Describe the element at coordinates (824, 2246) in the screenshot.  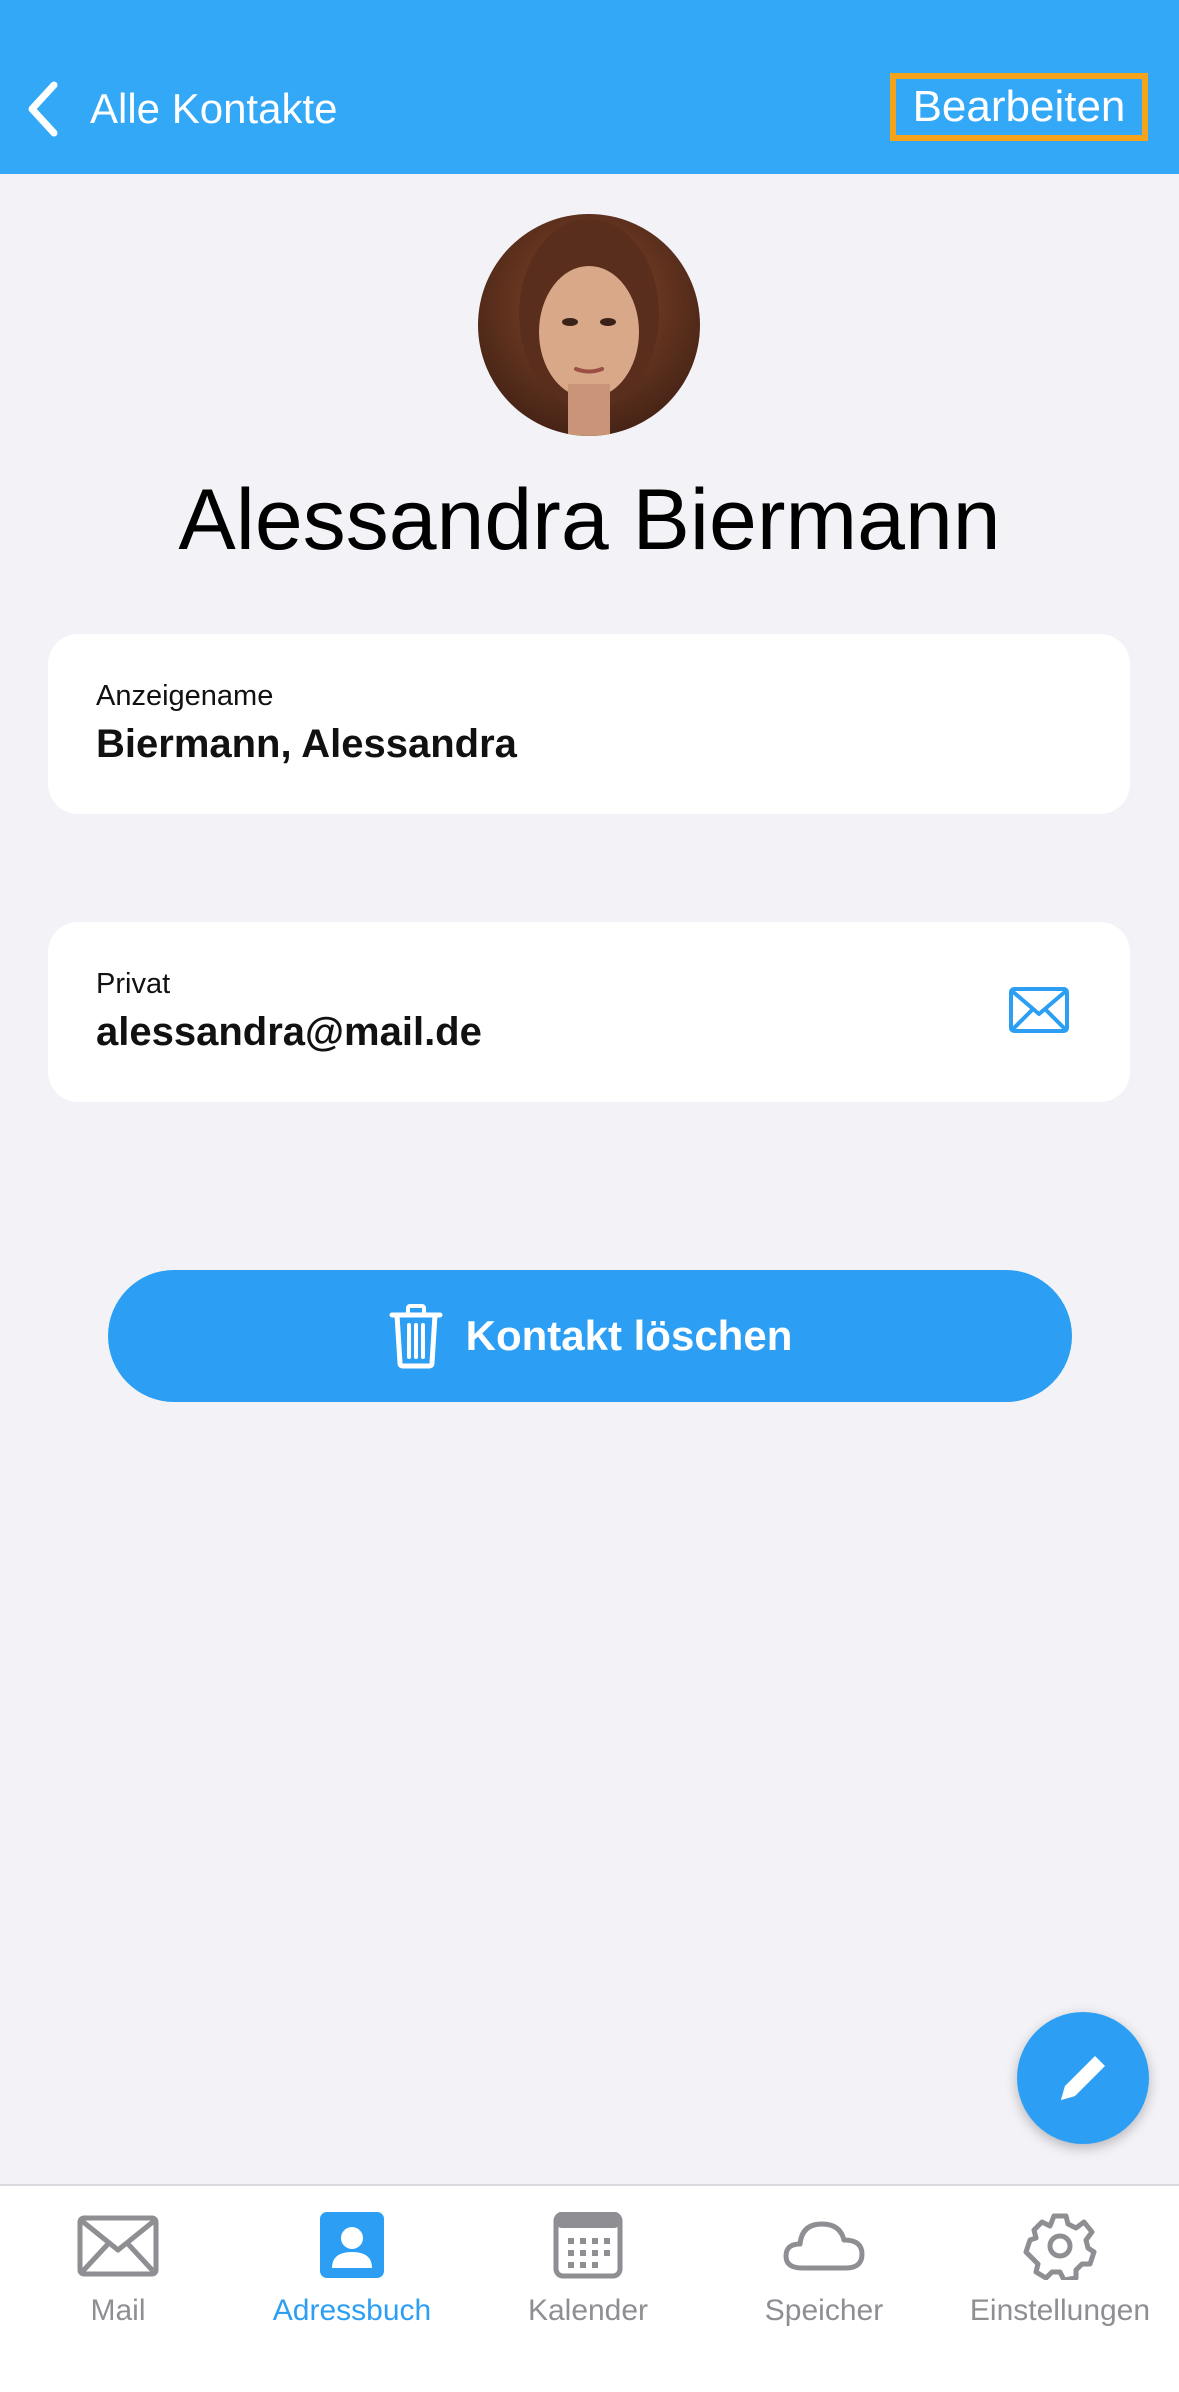
I see `cloud-icon` at that location.